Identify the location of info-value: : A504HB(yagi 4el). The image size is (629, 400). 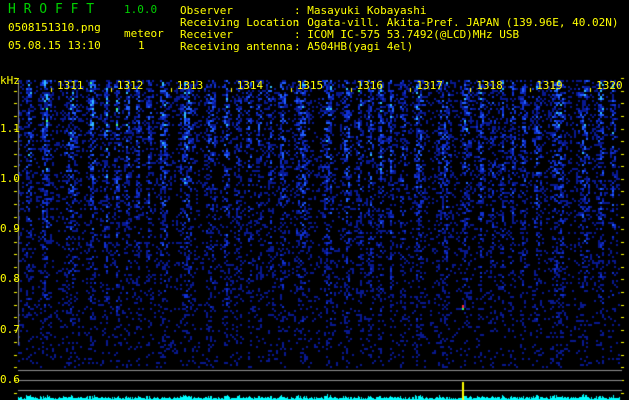
(354, 46).